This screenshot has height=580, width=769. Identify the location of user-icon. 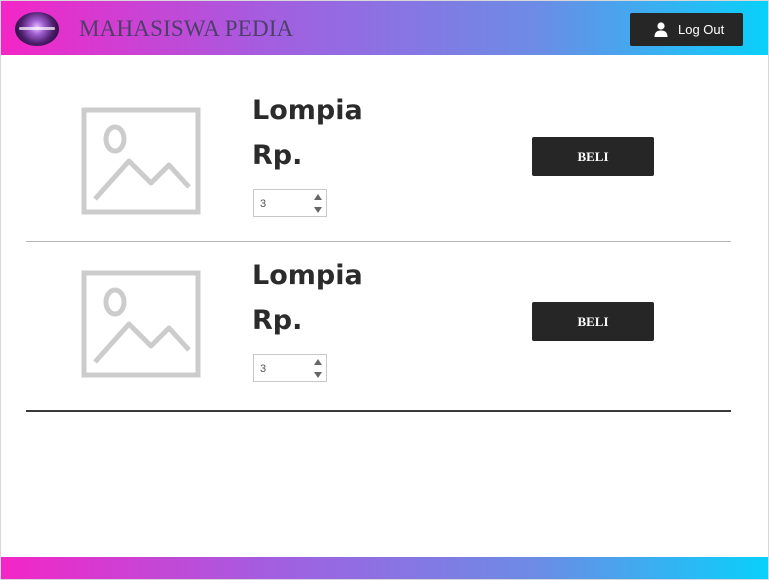
(661, 29).